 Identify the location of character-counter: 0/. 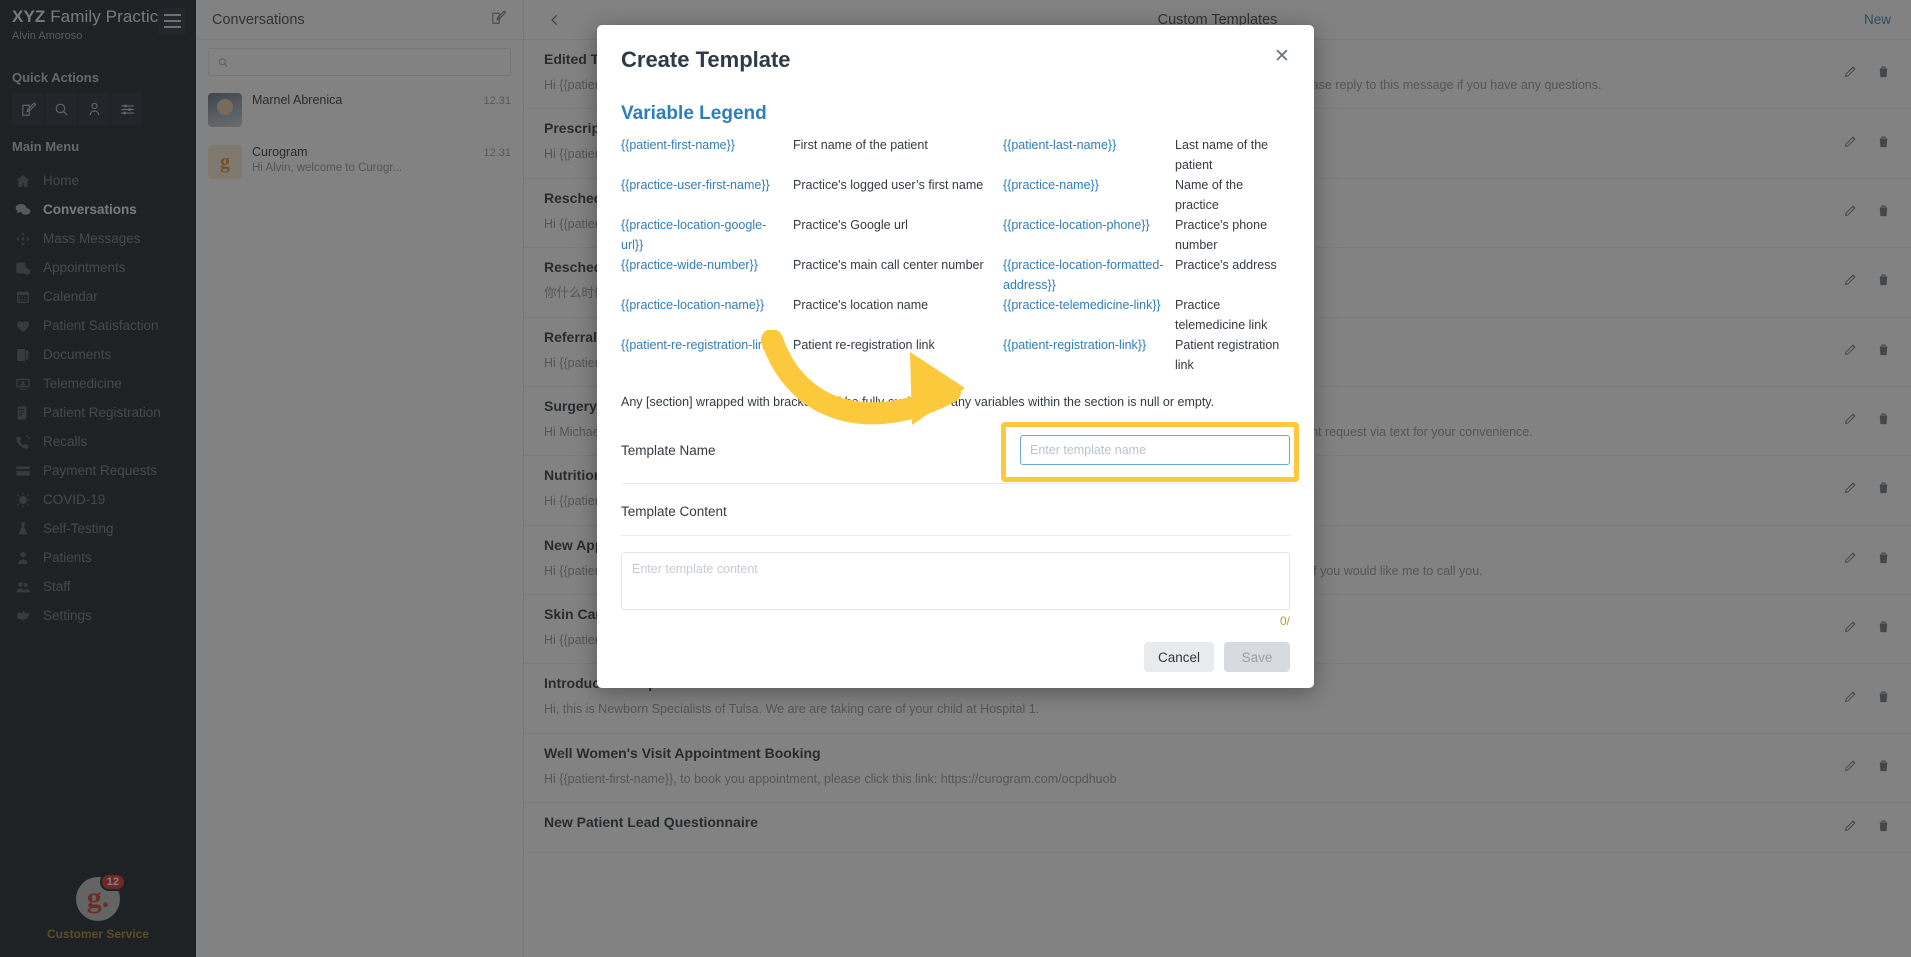
(1284, 621).